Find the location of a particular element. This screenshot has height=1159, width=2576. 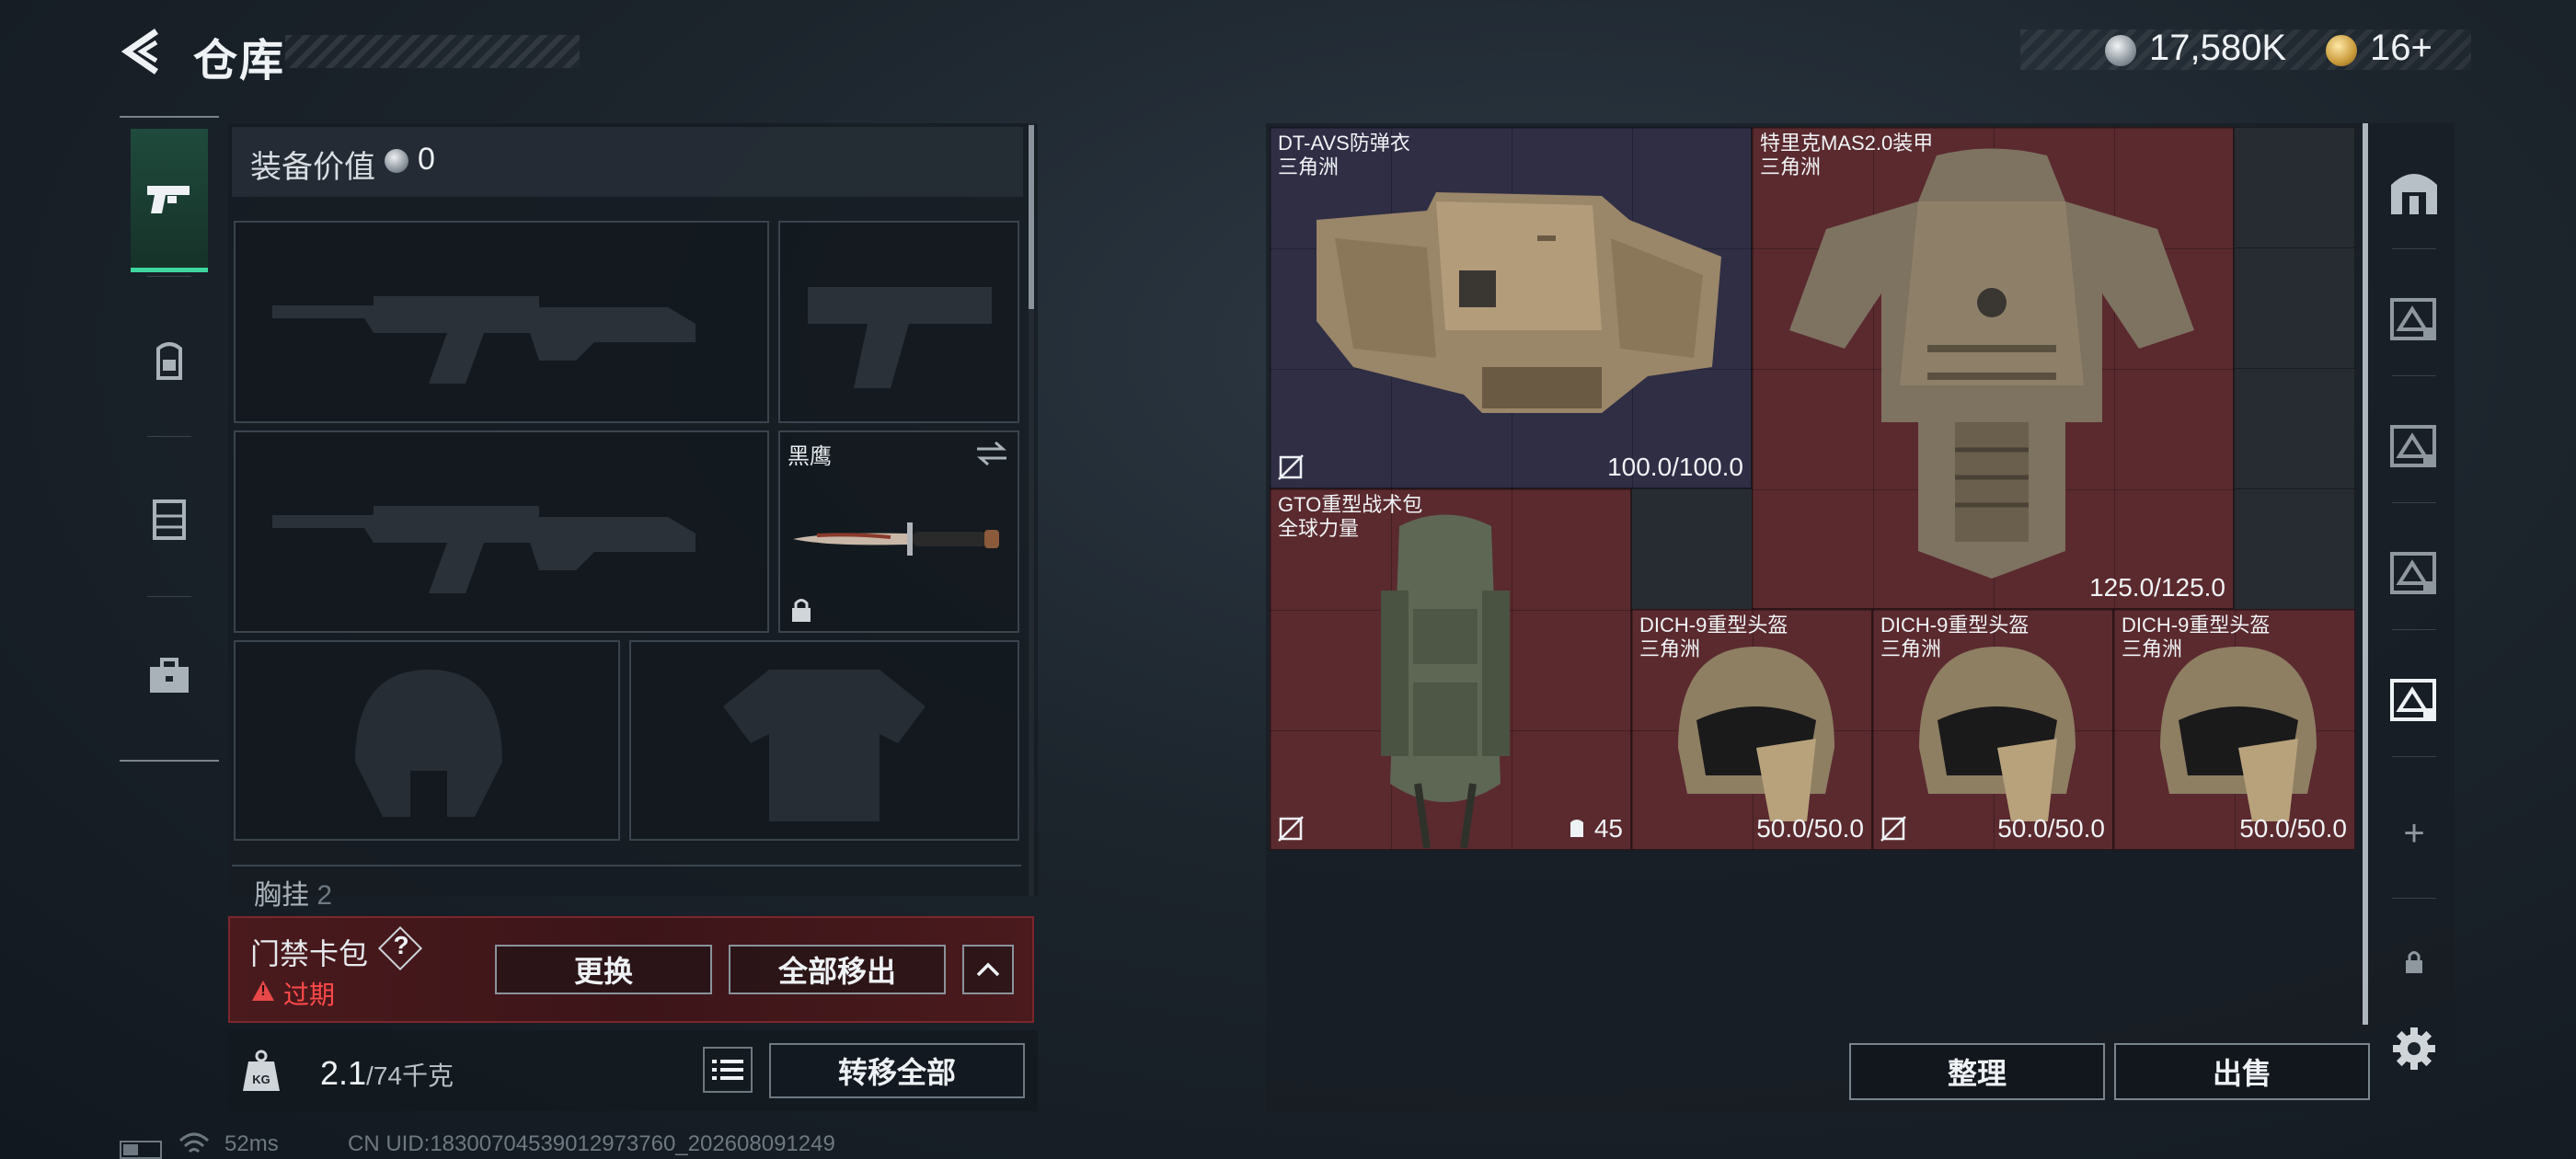

item-name: DT-AVS防弹衣 三角洲 is located at coordinates (1344, 155).